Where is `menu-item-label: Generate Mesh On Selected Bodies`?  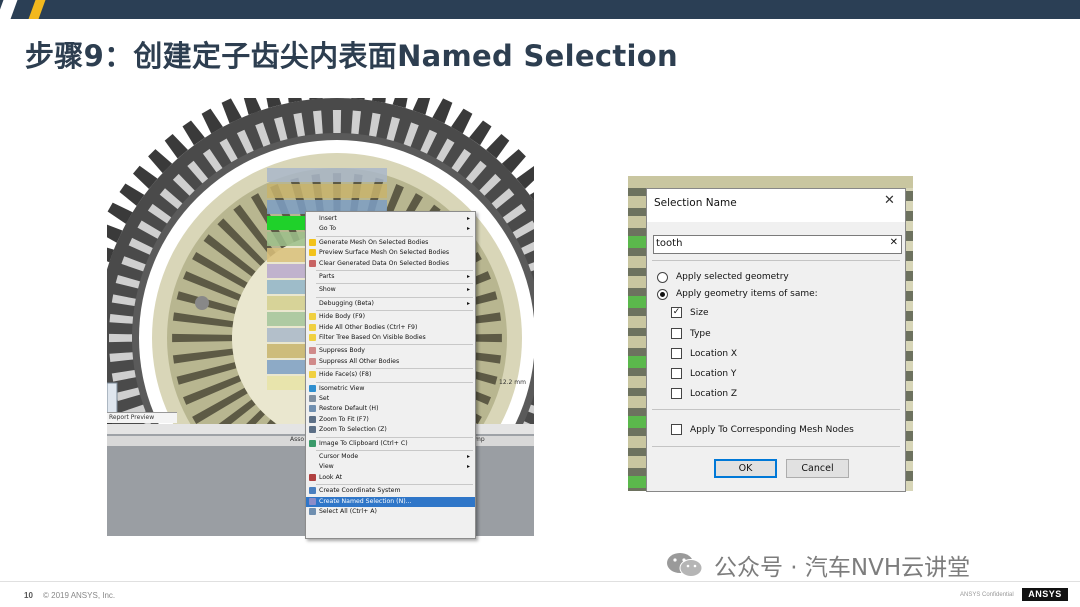 menu-item-label: Generate Mesh On Selected Bodies is located at coordinates (374, 242).